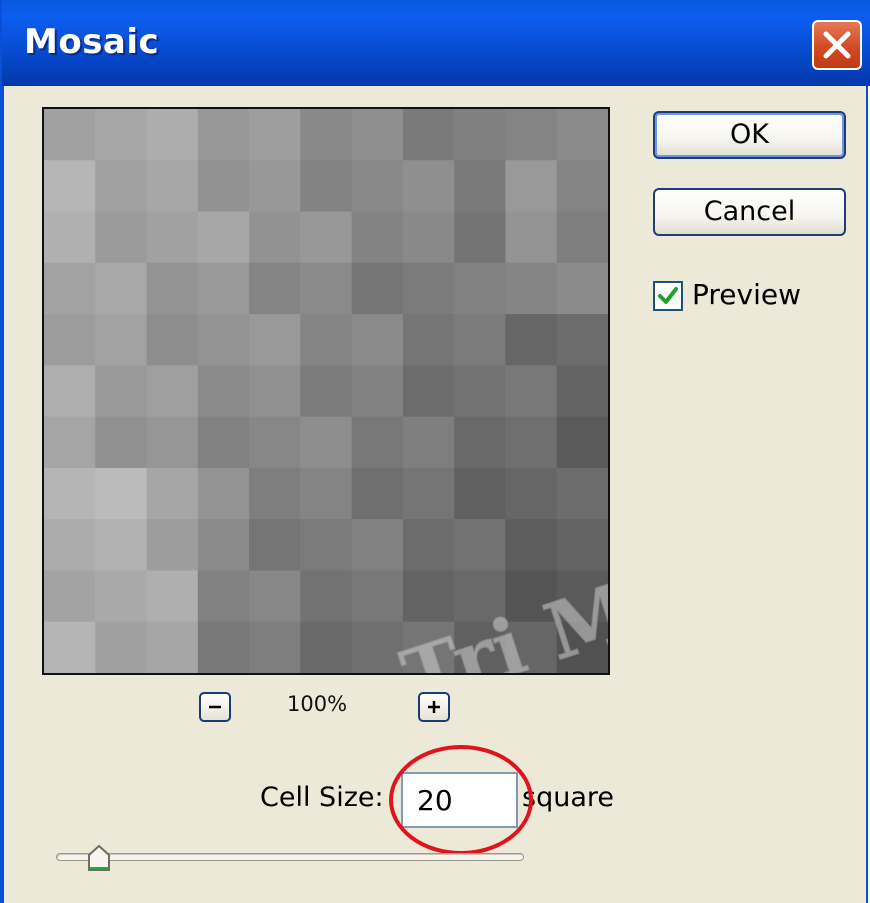 The height and width of the screenshot is (903, 870). What do you see at coordinates (317, 704) in the screenshot?
I see `zoom-level: 100%` at bounding box center [317, 704].